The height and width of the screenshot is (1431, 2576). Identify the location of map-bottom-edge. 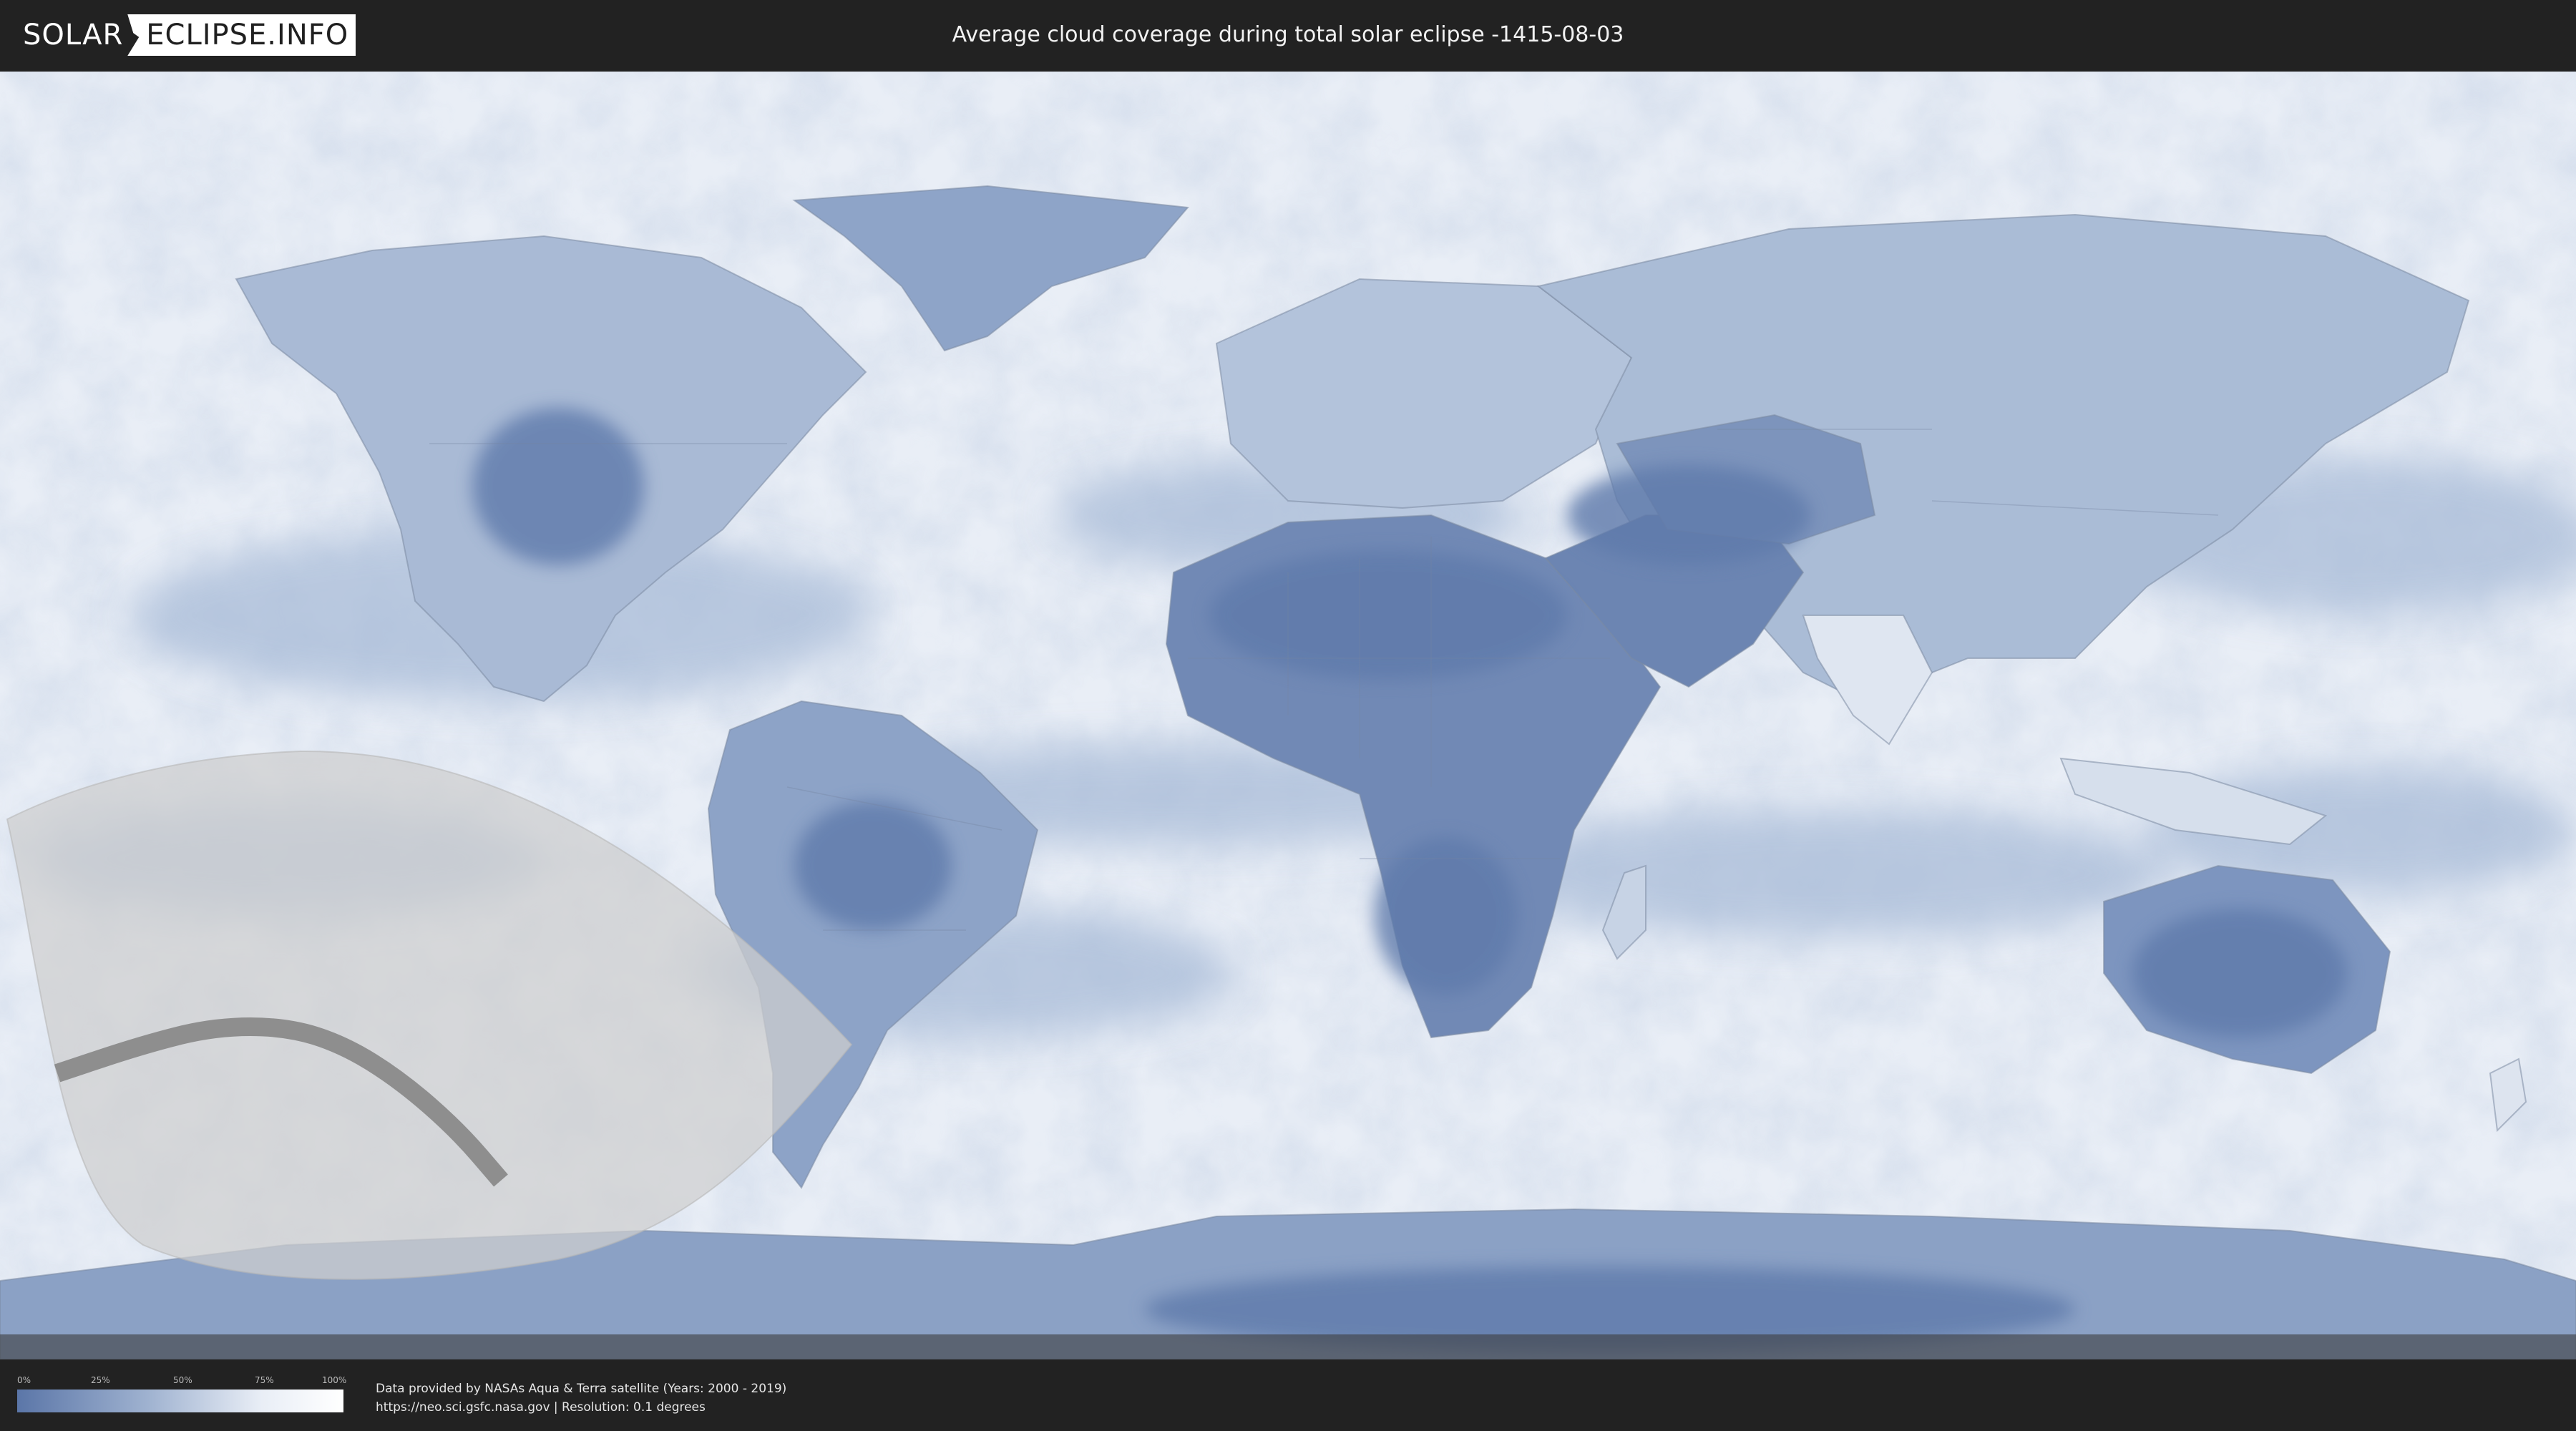
(1288, 1346).